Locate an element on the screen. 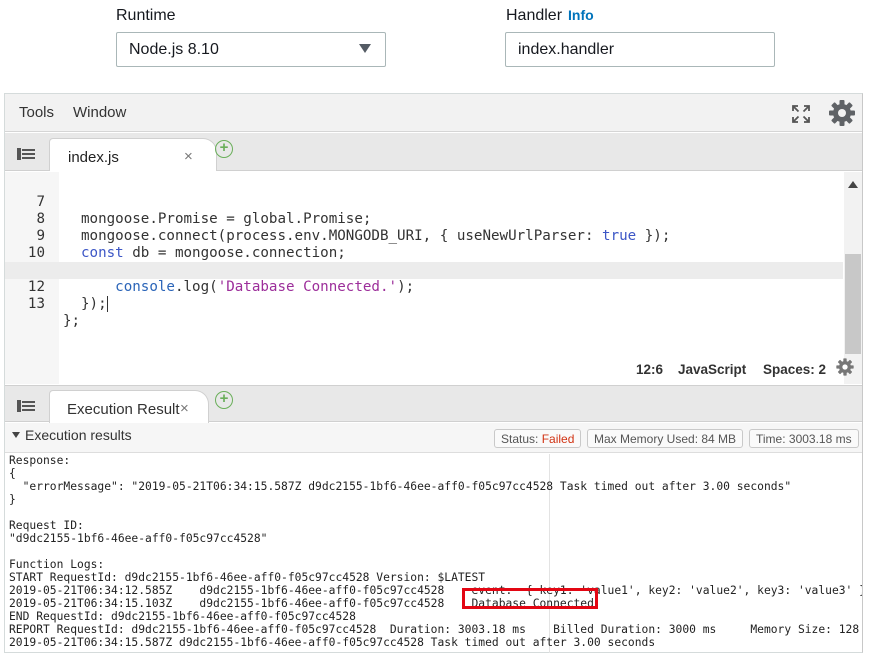 This screenshot has height=653, width=889. log-line: Function Logs: is located at coordinates (57, 564).